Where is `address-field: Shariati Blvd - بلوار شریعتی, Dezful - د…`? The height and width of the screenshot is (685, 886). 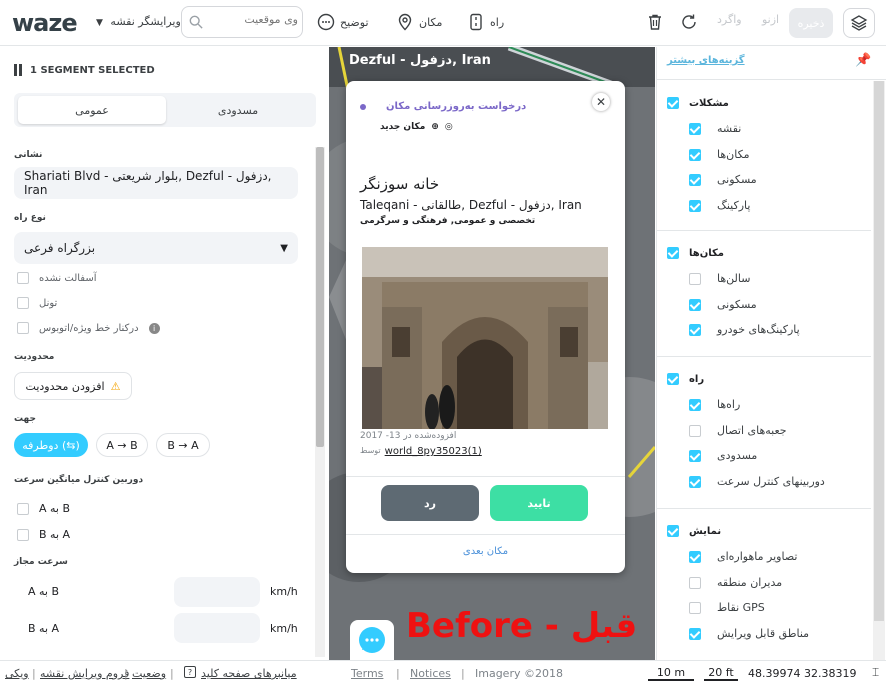
address-field: Shariati Blvd - بلوار شریعتی, Dezful - د… is located at coordinates (156, 183).